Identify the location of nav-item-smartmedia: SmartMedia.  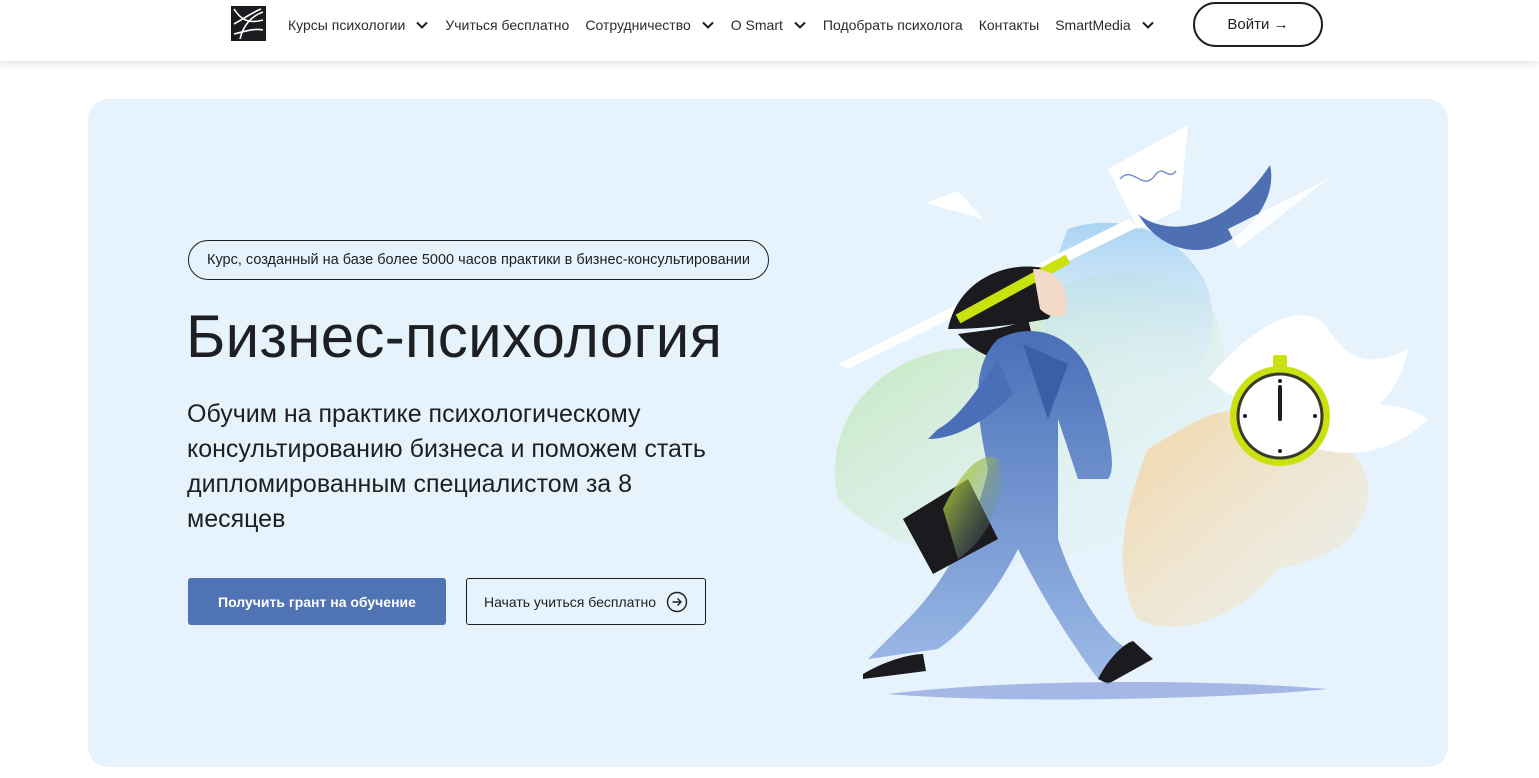
(1104, 25).